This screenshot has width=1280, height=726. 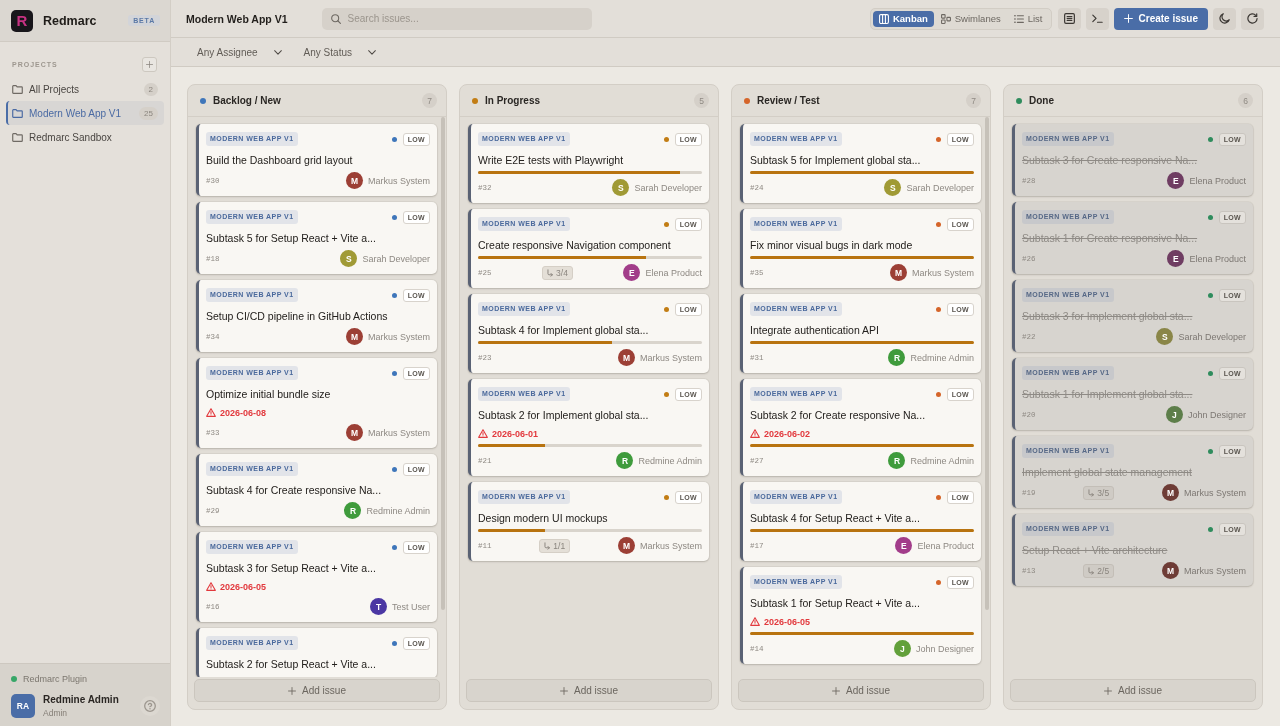 I want to click on terminal-icon, so click(x=1097, y=18).